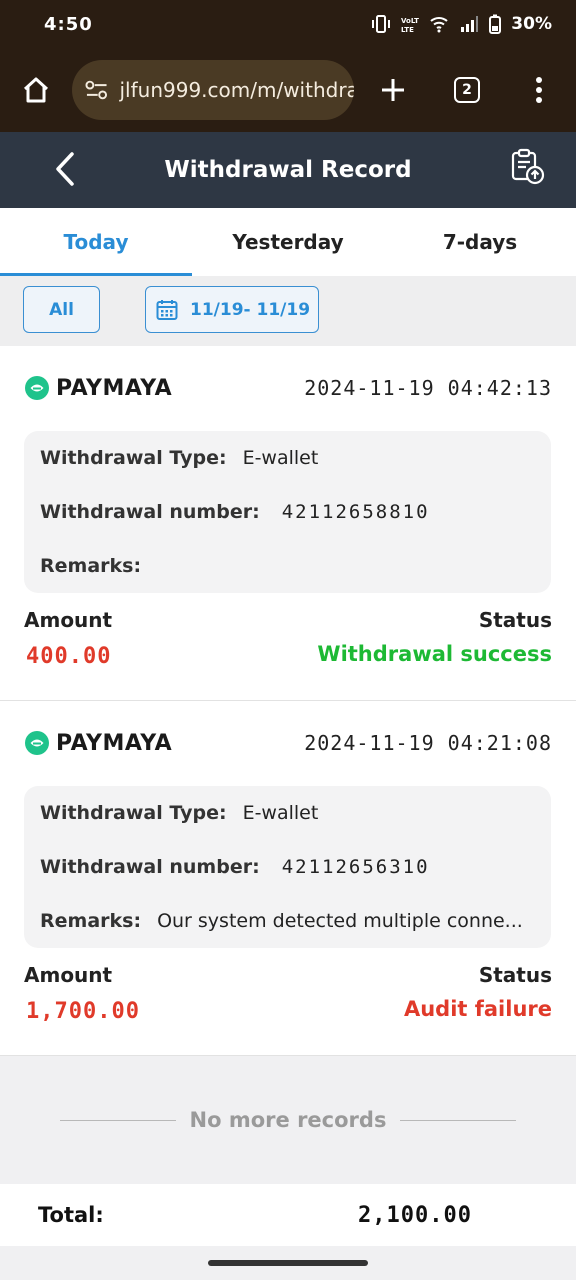  I want to click on app-header: Withdrawal Record, so click(288, 170).